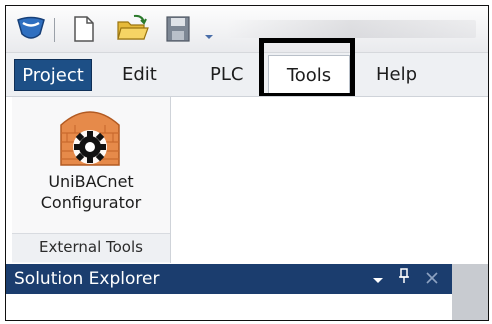  I want to click on tool-label-line1: UniBACnet, so click(91, 181).